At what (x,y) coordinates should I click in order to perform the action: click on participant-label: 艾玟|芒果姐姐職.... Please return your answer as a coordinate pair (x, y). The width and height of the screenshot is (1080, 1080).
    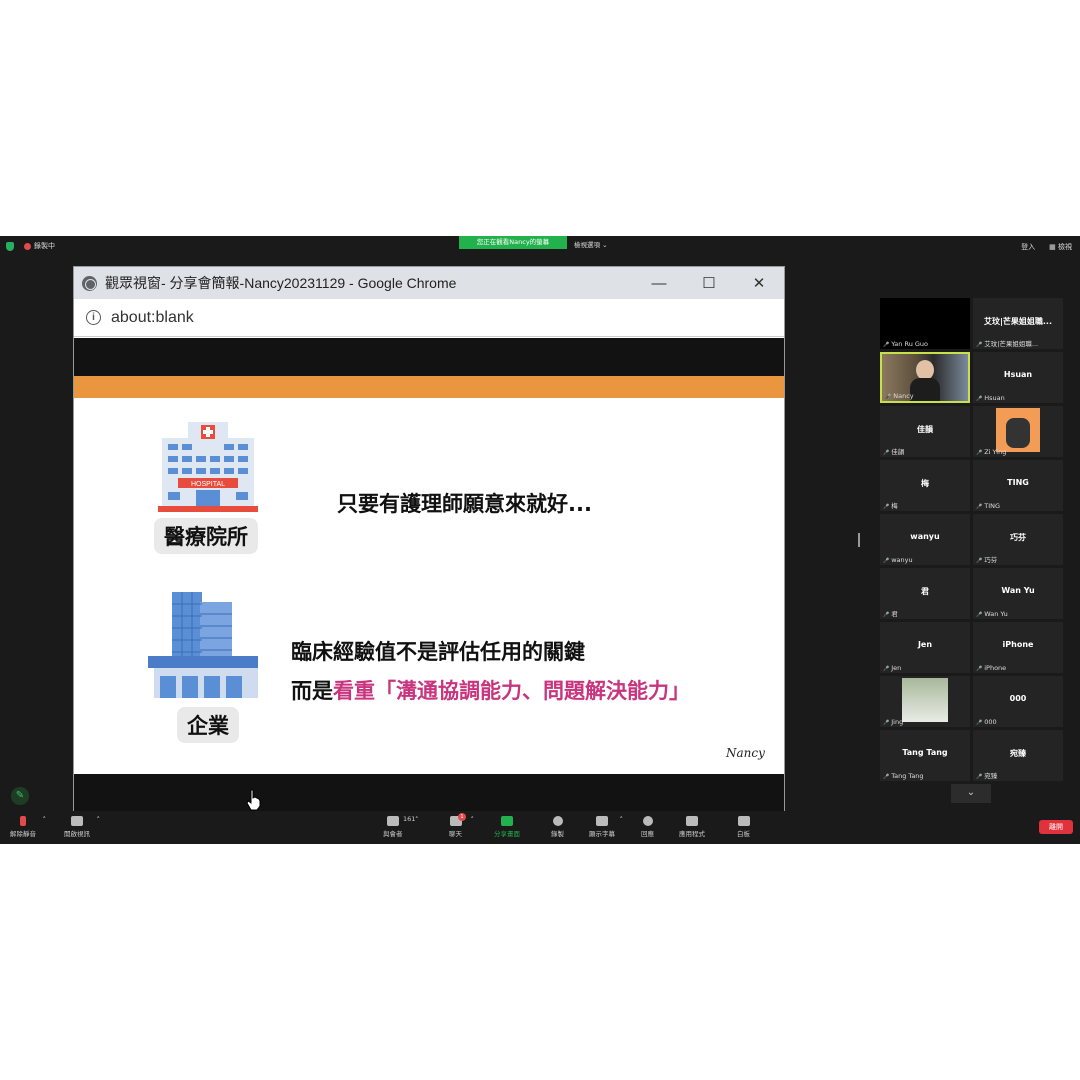
    Looking at the image, I should click on (1007, 343).